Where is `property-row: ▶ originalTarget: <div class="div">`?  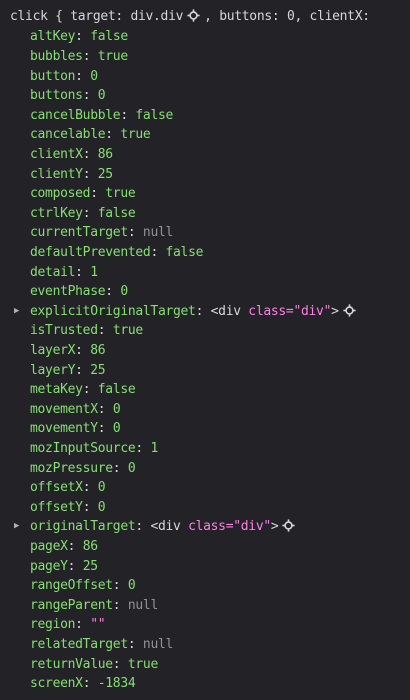
property-row: ▶ originalTarget: <div class="div"> is located at coordinates (156, 527).